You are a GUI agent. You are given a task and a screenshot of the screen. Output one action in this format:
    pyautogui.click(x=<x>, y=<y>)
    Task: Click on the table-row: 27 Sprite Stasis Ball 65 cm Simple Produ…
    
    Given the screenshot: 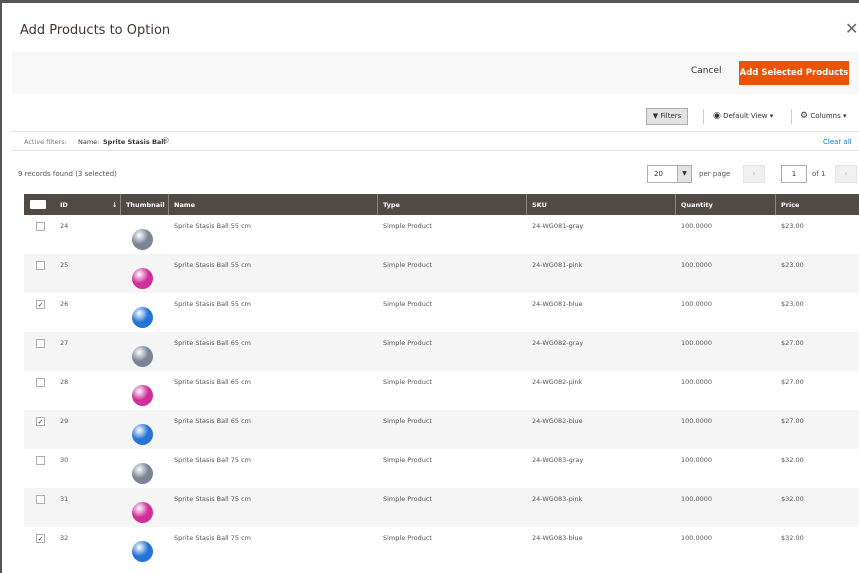 What is the action you would take?
    pyautogui.click(x=441, y=351)
    